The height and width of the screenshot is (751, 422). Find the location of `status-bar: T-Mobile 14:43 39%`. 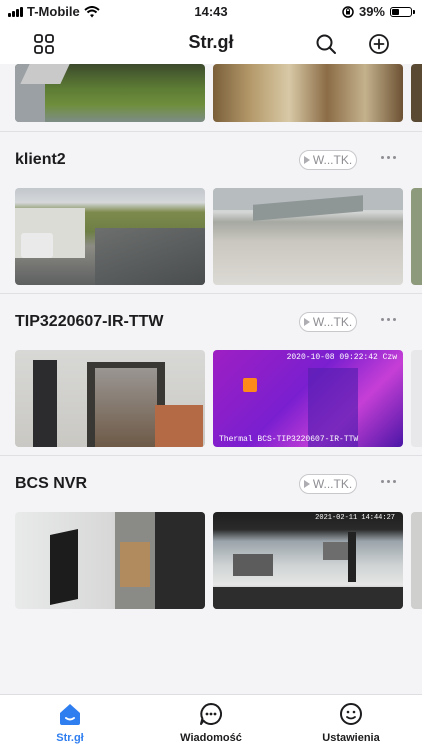

status-bar: T-Mobile 14:43 39% is located at coordinates (211, 12).